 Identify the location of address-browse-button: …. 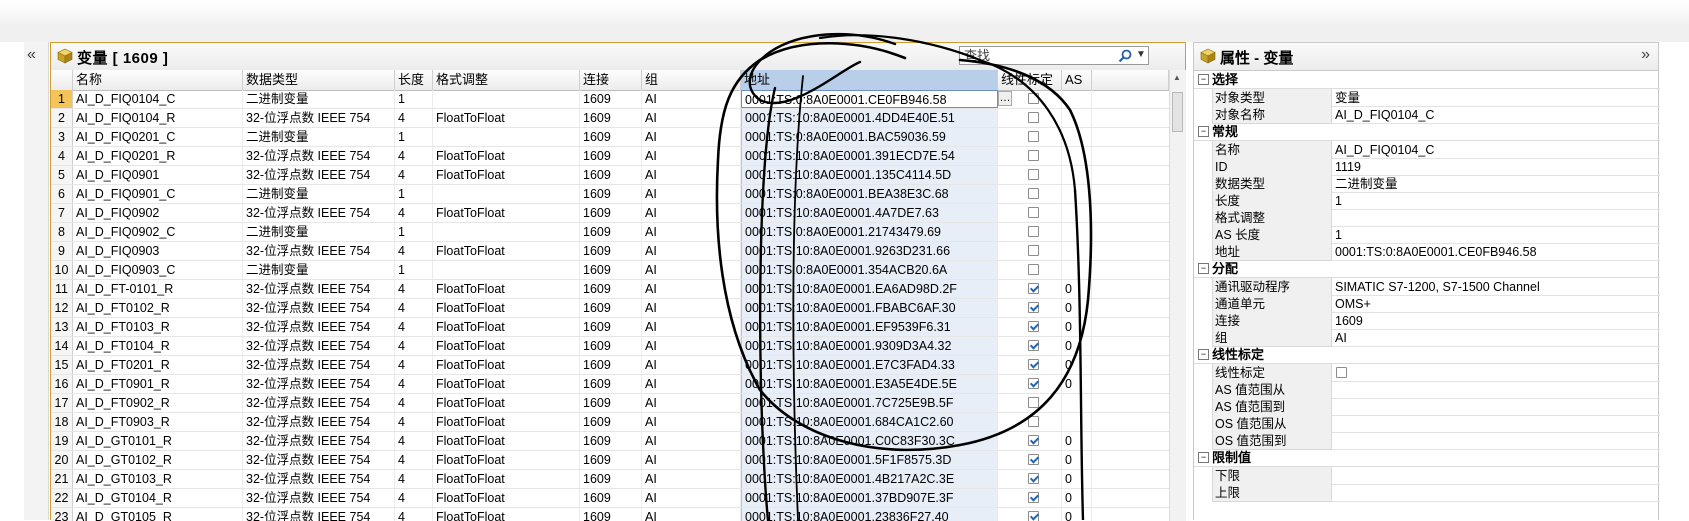
(1005, 98).